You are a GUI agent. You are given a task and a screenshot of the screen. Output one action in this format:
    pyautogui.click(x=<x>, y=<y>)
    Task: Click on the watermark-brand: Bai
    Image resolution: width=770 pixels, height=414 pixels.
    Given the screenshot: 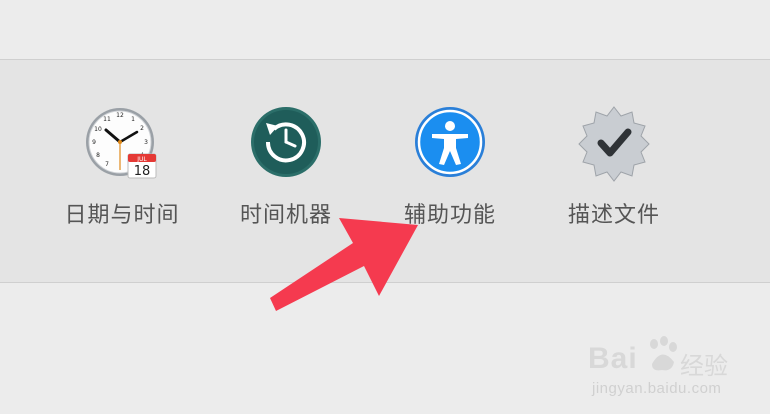 What is the action you would take?
    pyautogui.click(x=613, y=358)
    